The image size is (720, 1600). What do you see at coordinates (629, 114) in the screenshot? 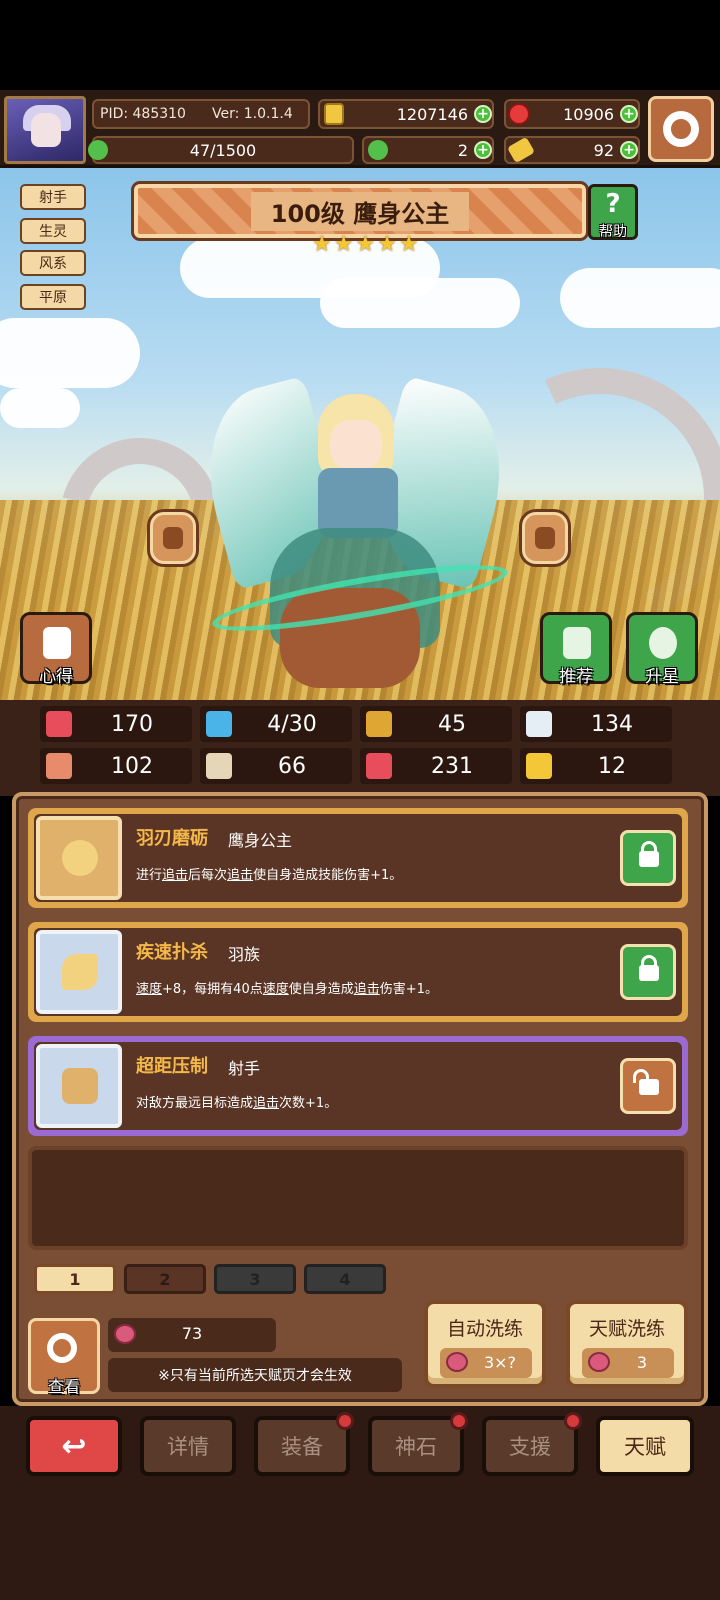
I see `add-gem-button: +` at bounding box center [629, 114].